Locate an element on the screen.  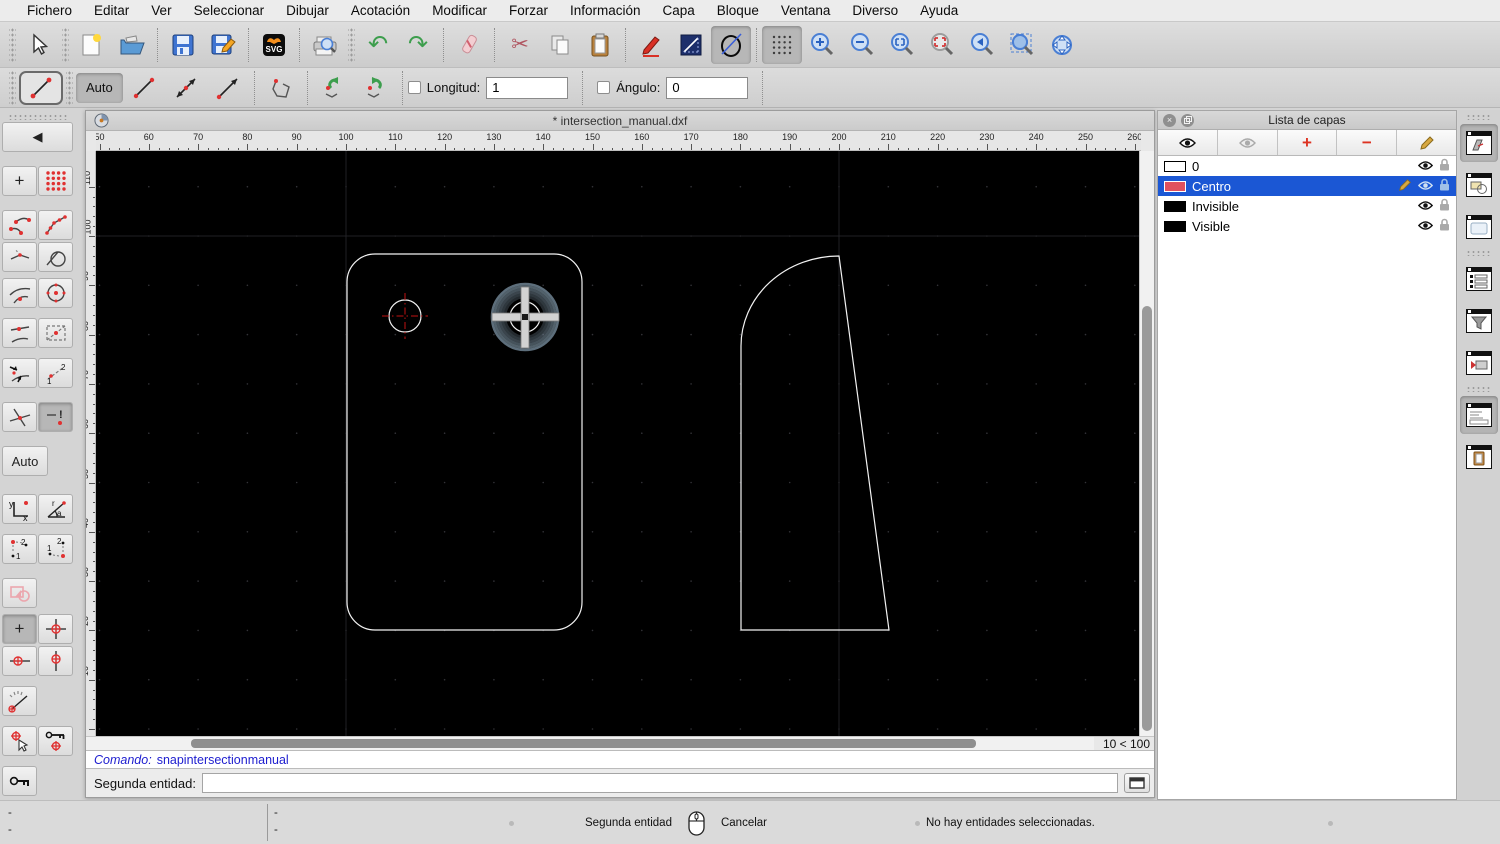
toggle-entity-filter-button is located at coordinates (1479, 321).